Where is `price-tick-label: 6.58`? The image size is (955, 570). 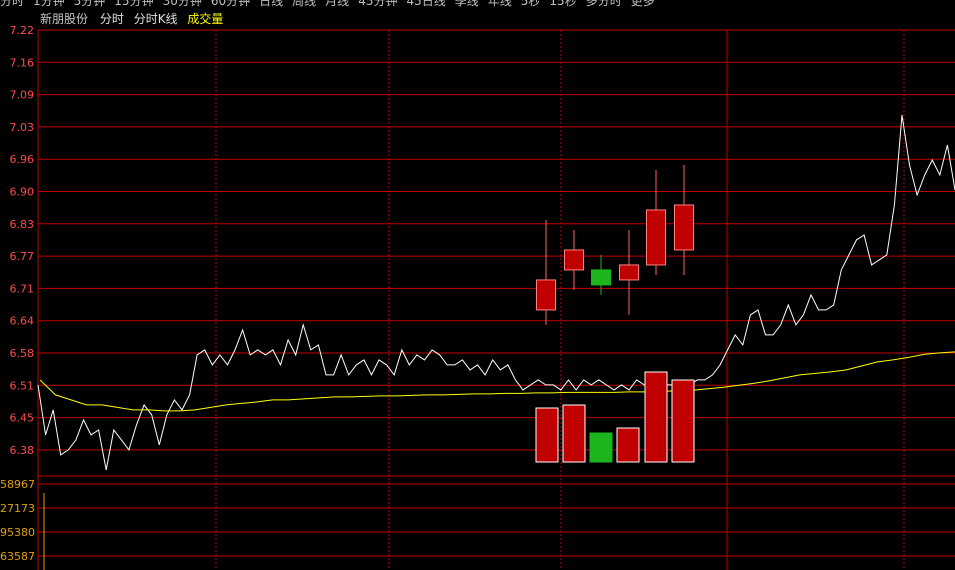
price-tick-label: 6.58 is located at coordinates (22, 353).